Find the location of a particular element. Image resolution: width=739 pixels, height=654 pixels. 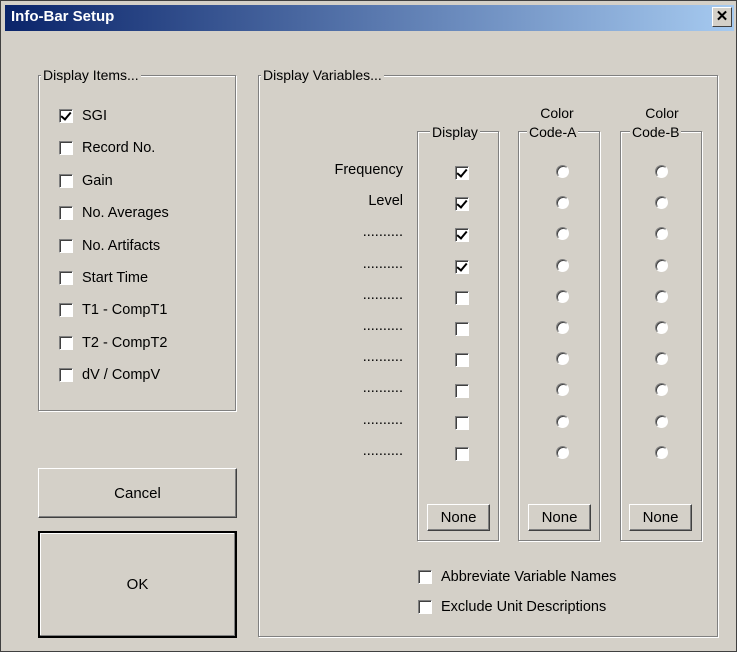

display-item-label: T2 - CompT2 is located at coordinates (125, 342).